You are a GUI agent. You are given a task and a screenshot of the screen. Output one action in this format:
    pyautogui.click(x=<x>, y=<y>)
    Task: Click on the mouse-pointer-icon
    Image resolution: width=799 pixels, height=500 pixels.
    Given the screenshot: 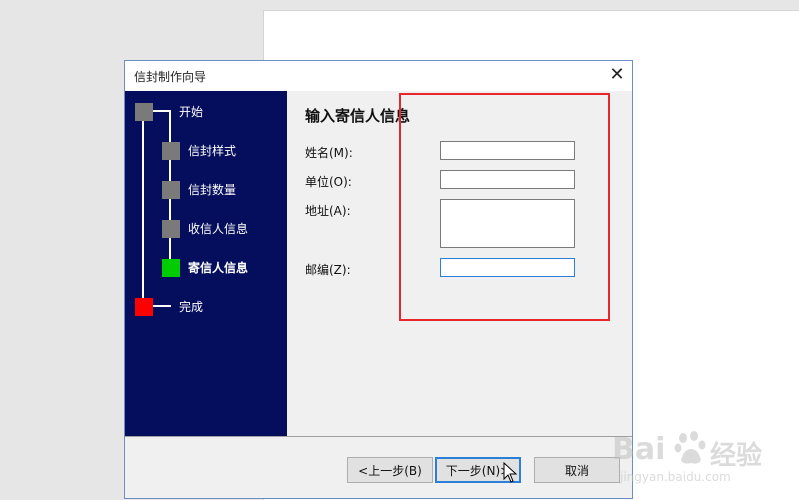 What is the action you would take?
    pyautogui.click(x=510, y=472)
    